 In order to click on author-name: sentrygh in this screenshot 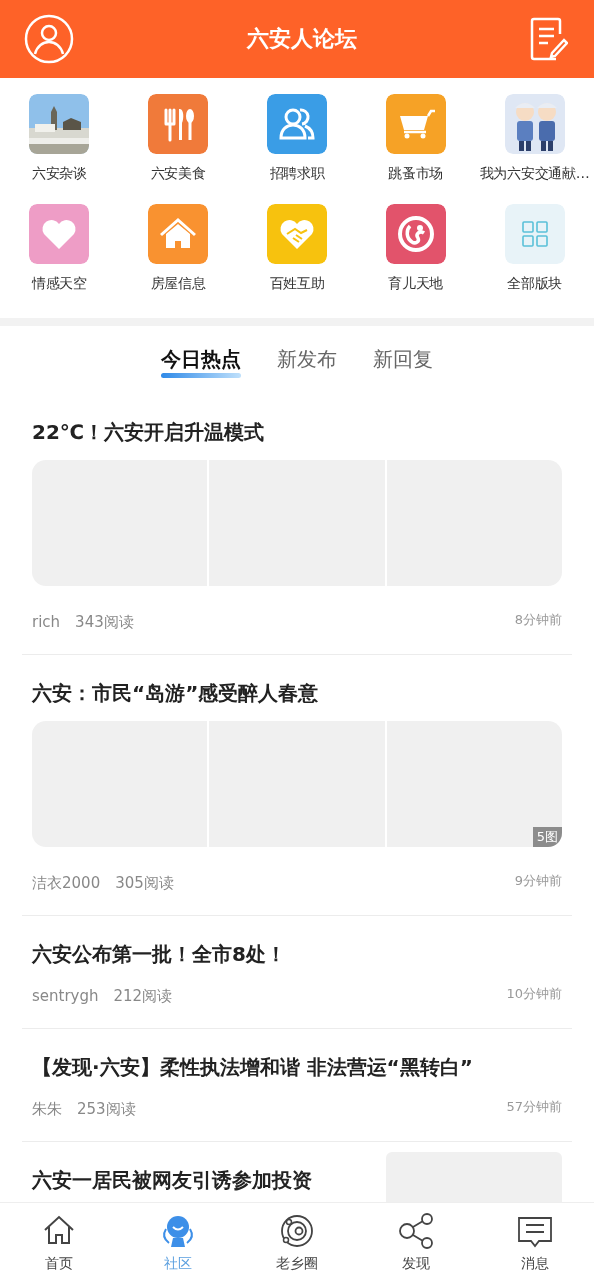, I will do `click(65, 996)`.